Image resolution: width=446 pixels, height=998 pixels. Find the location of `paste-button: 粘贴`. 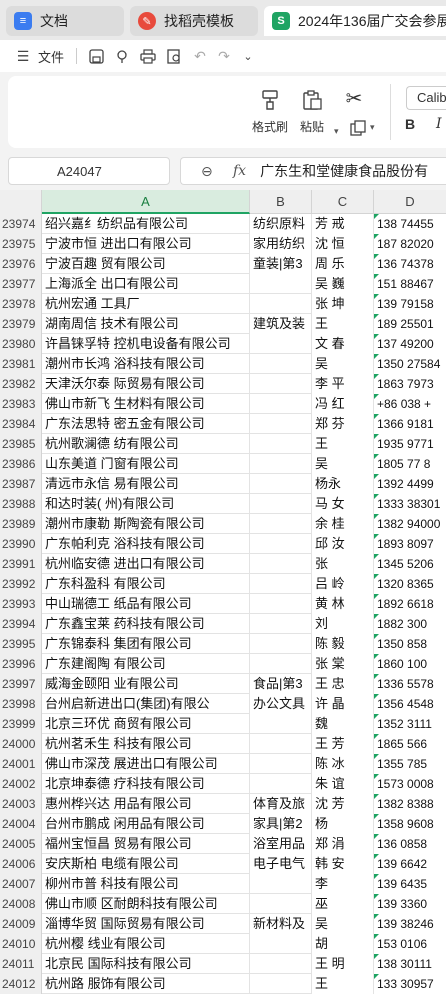

paste-button: 粘贴 is located at coordinates (312, 111).